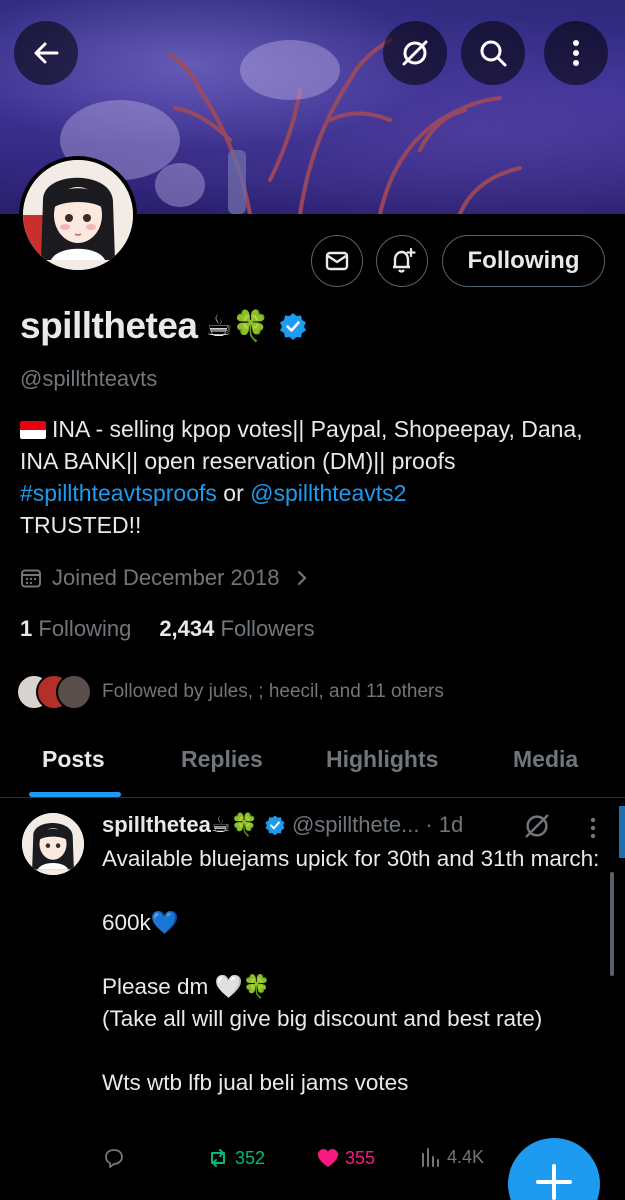  Describe the element at coordinates (360, 1157) in the screenshot. I see `like-count: 355` at that location.